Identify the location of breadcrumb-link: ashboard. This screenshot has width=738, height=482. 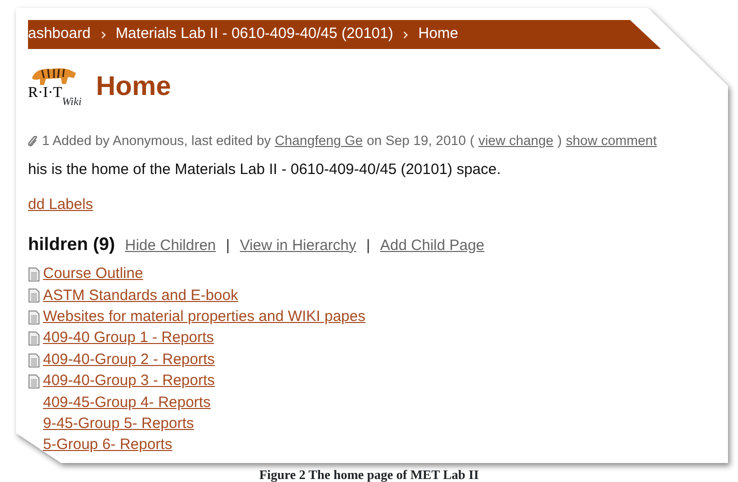
(59, 34).